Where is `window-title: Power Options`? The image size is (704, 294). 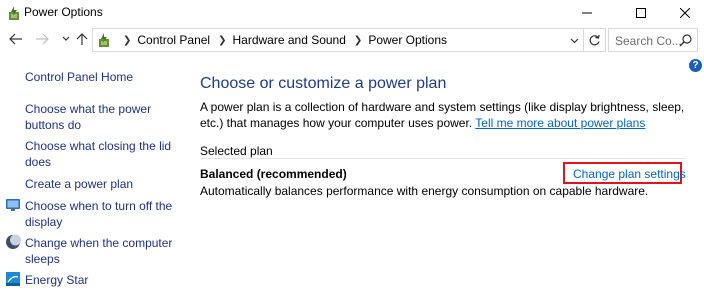 window-title: Power Options is located at coordinates (63, 12).